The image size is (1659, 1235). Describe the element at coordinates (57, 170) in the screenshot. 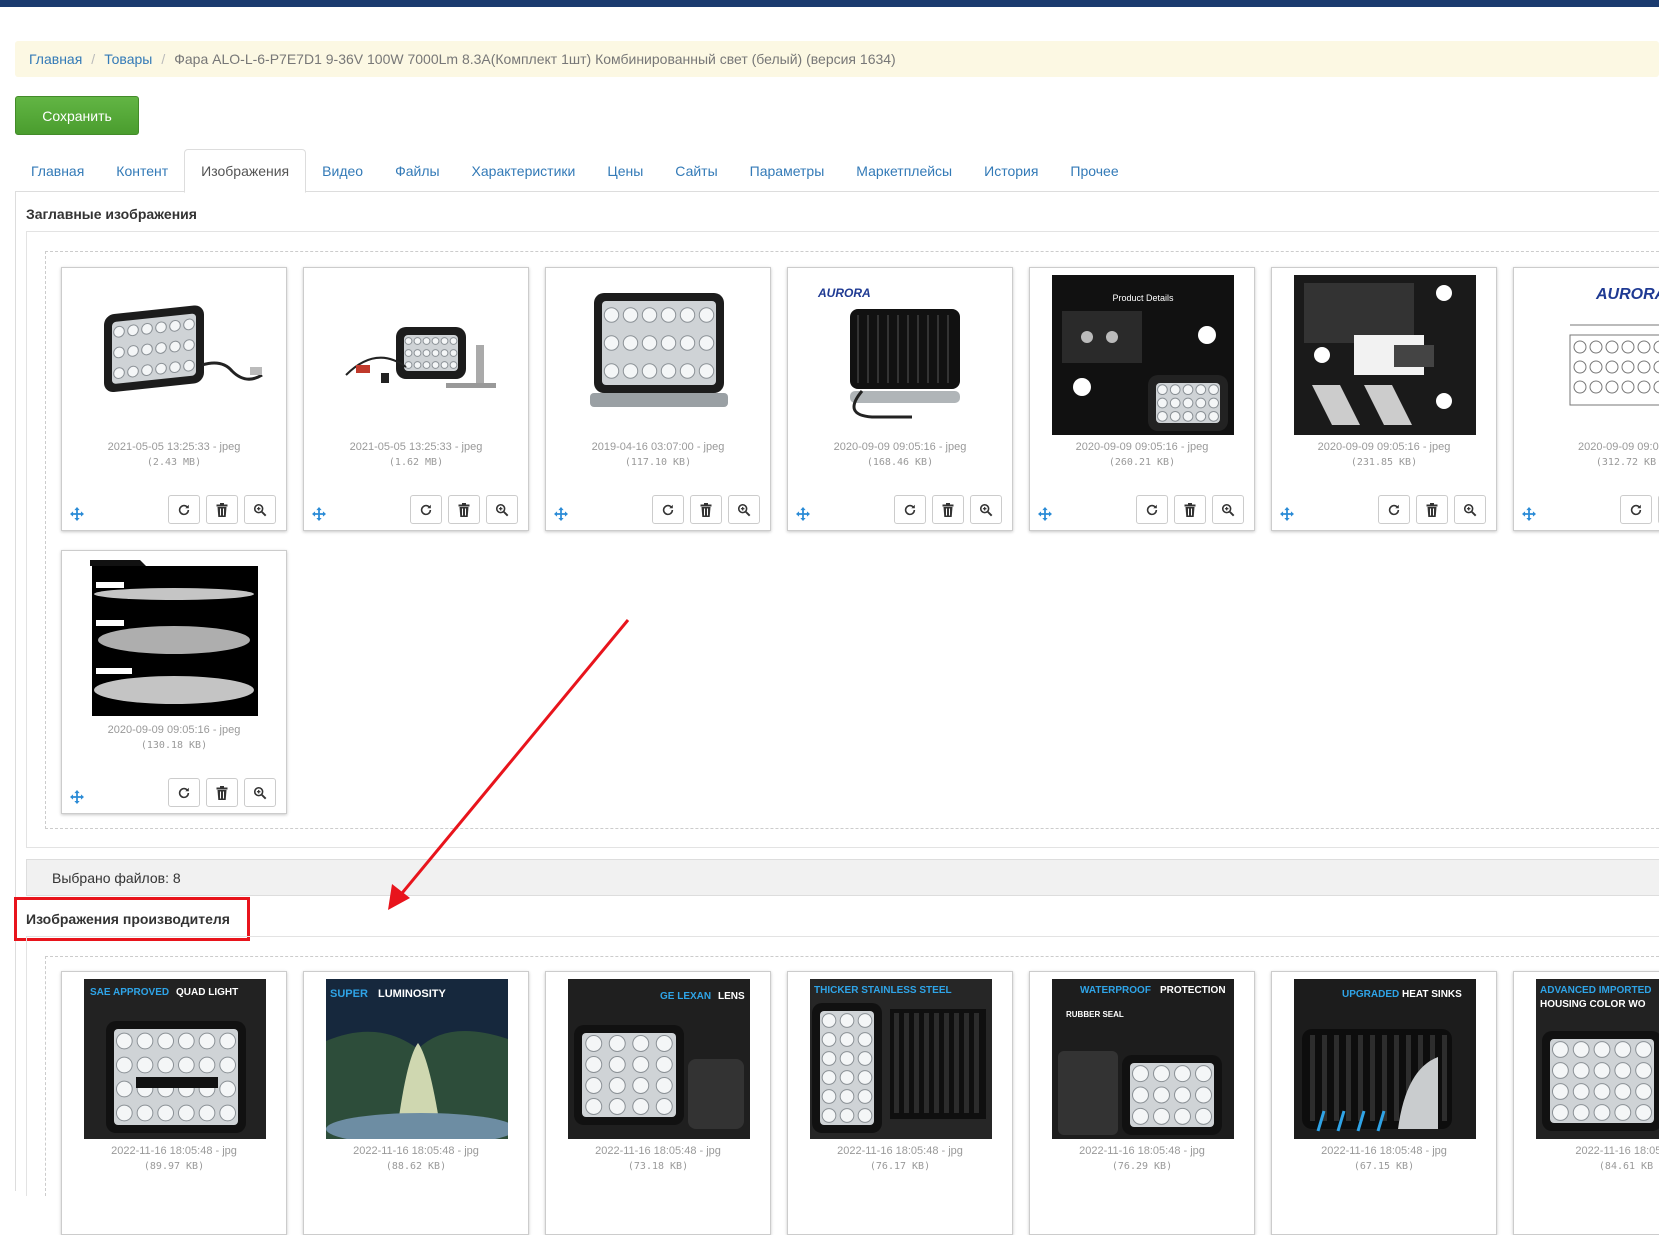

I see `tab-main: Главная` at that location.